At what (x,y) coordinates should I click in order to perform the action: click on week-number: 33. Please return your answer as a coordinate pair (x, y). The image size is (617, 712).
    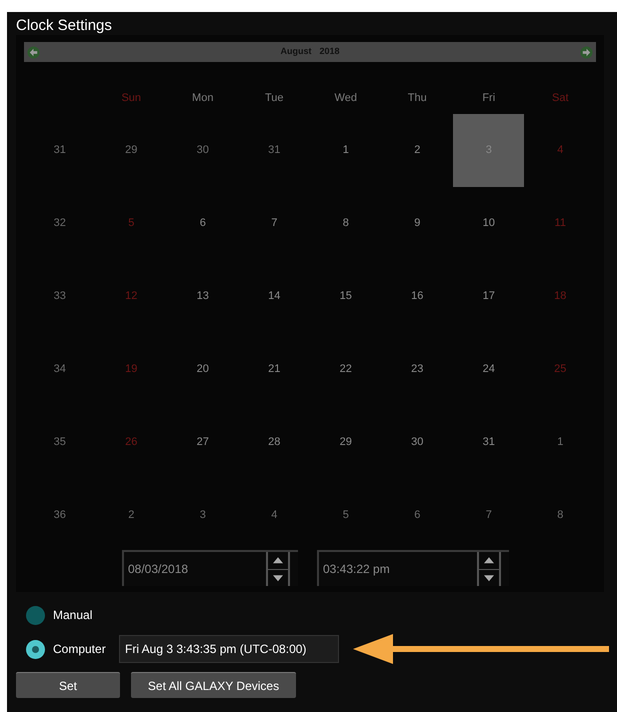
    Looking at the image, I should click on (60, 296).